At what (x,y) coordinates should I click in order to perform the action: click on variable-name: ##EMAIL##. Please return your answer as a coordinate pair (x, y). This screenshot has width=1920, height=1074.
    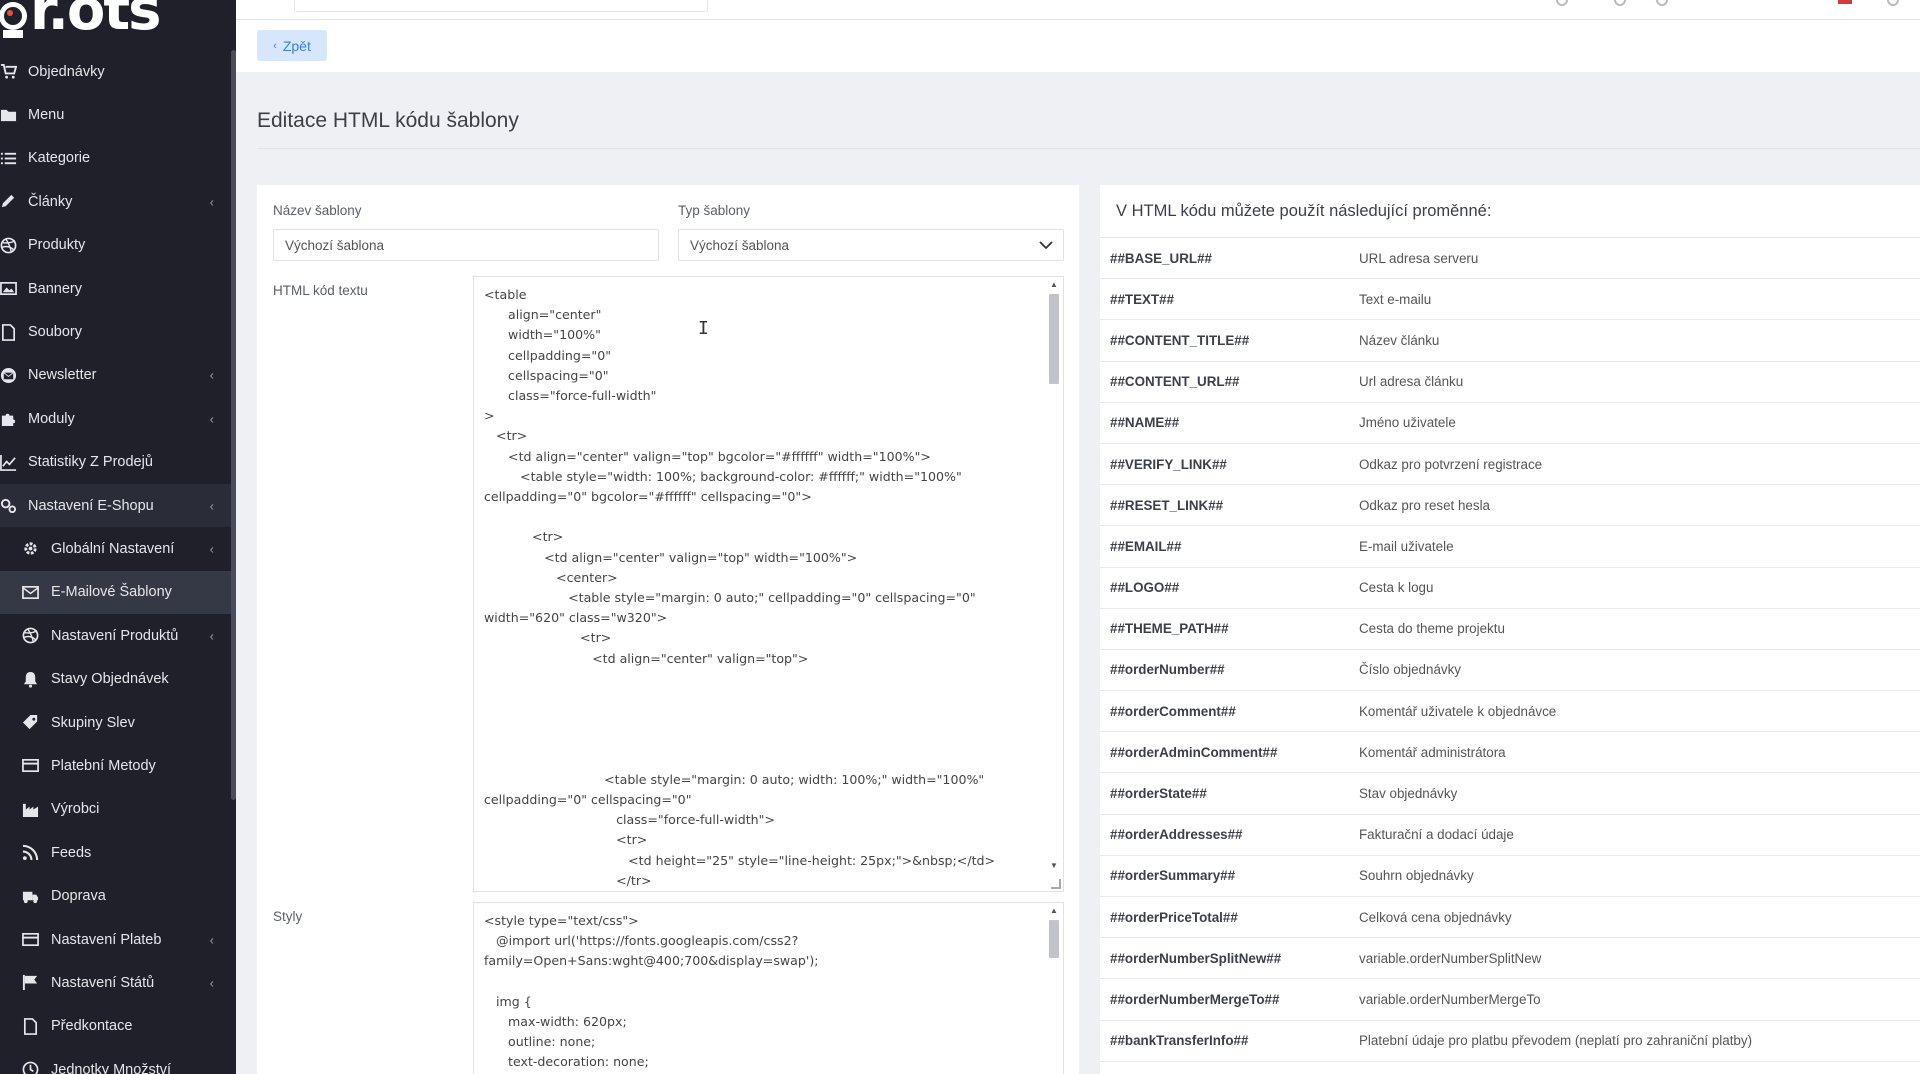
    Looking at the image, I should click on (1229, 546).